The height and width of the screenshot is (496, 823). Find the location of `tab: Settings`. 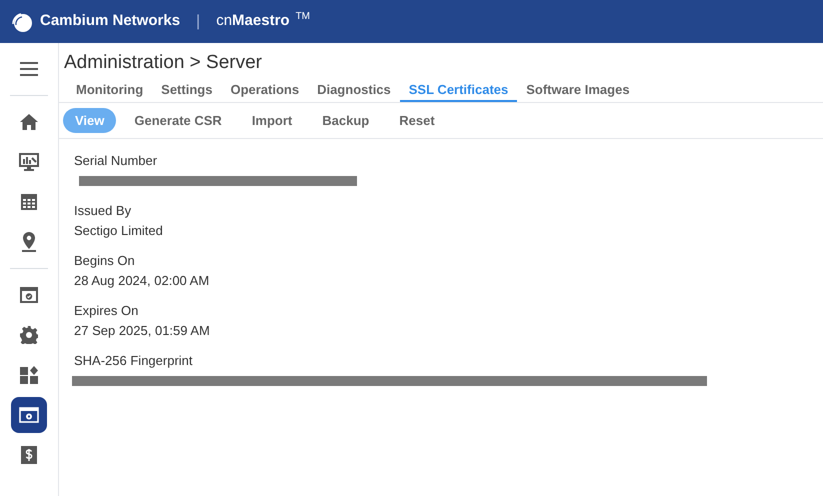

tab: Settings is located at coordinates (187, 91).